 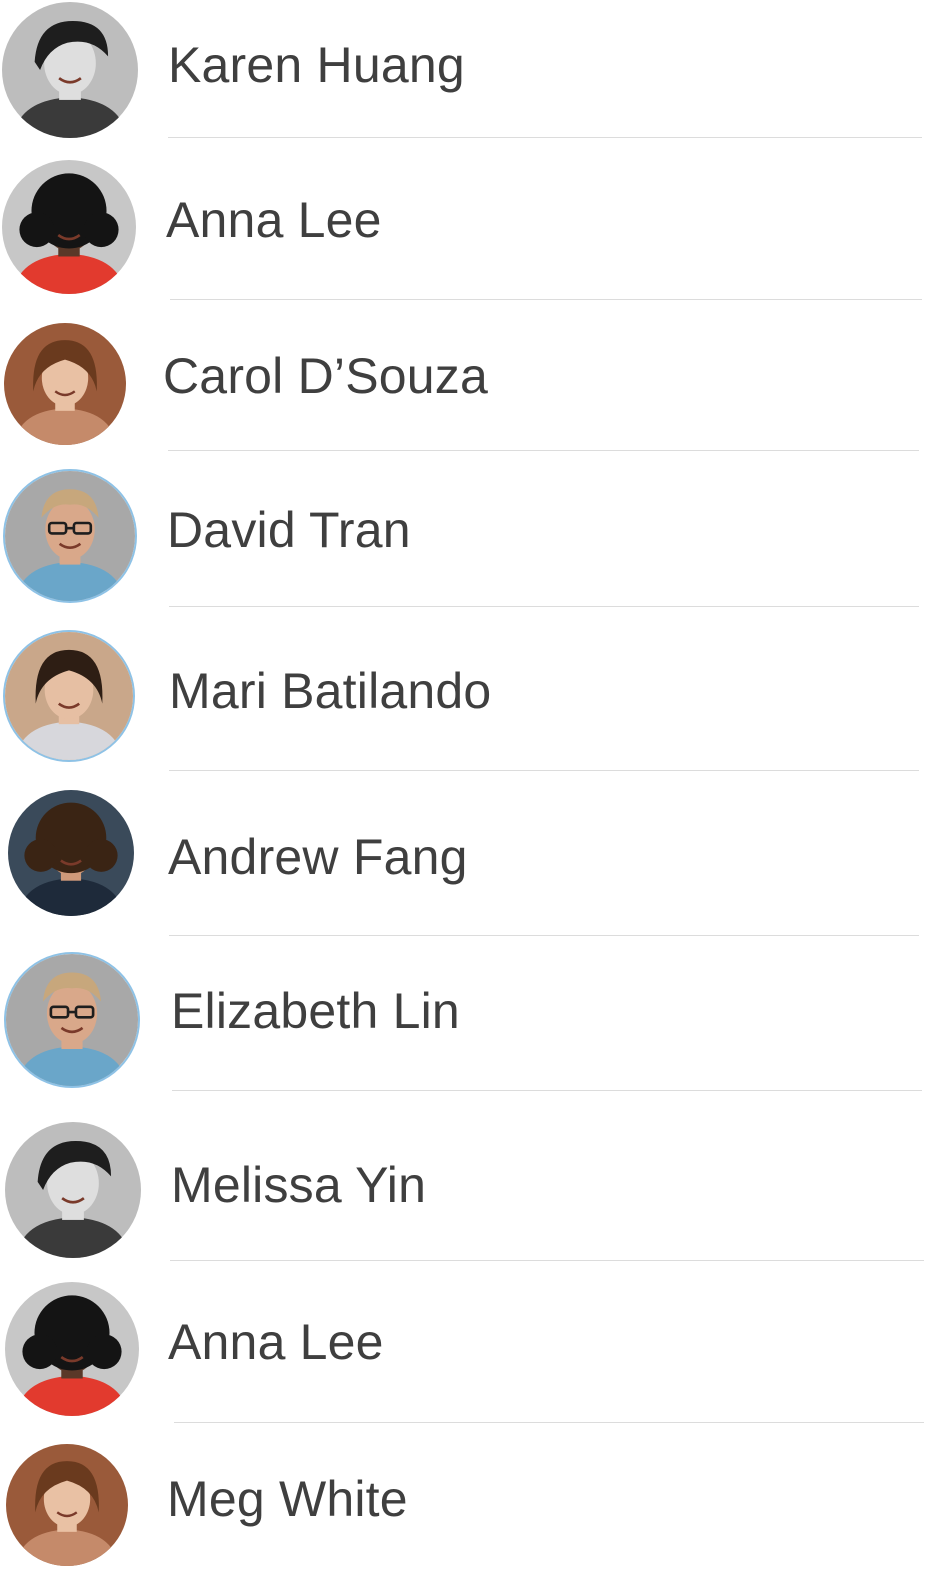 I want to click on contact-row-2: Anna Lee, so click(x=467, y=227).